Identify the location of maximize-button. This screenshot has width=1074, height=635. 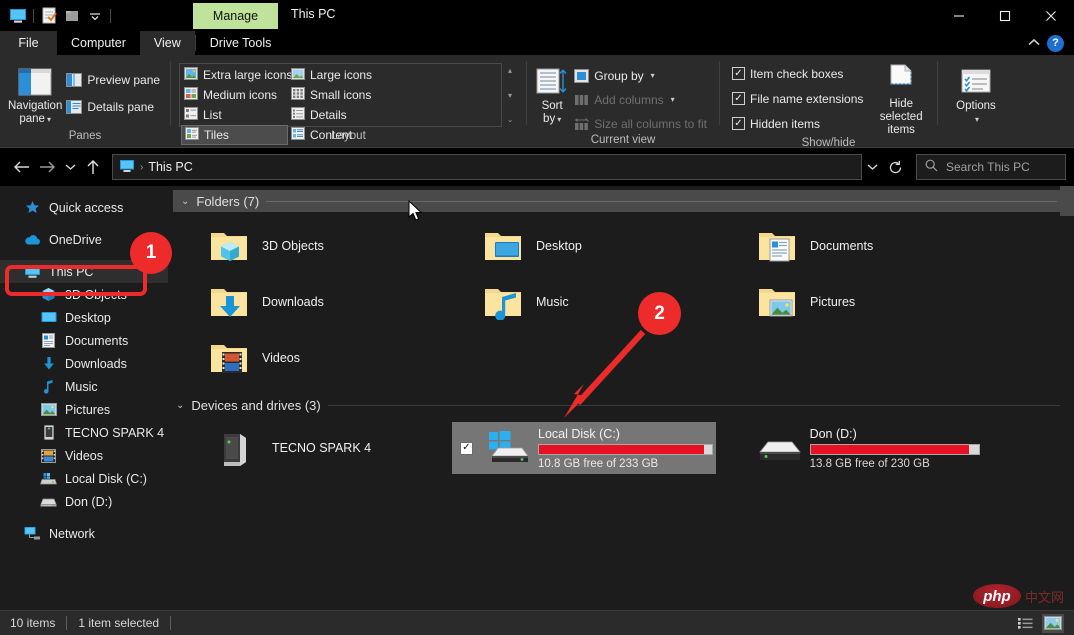
(1005, 15).